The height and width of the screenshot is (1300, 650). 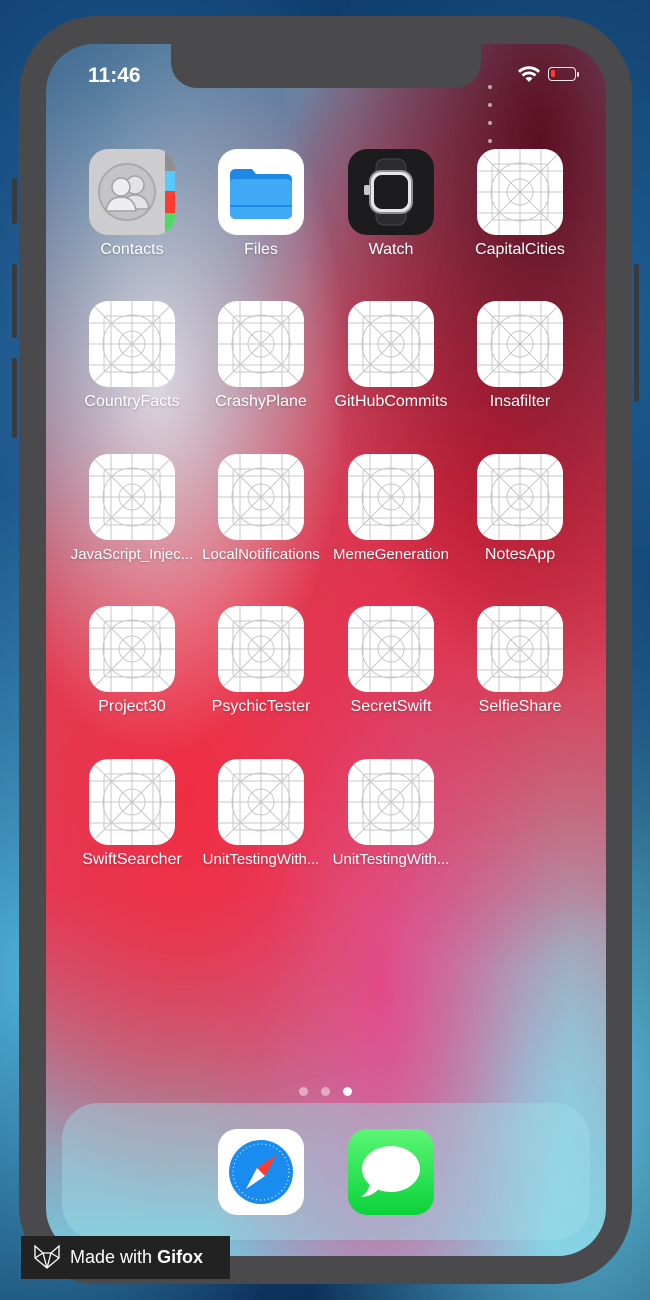 I want to click on app-label: GitHubCommits, so click(x=391, y=401).